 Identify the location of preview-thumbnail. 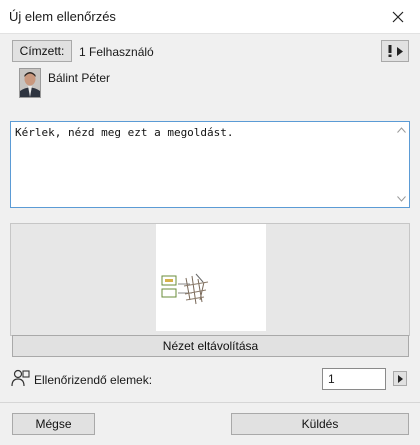
(211, 277).